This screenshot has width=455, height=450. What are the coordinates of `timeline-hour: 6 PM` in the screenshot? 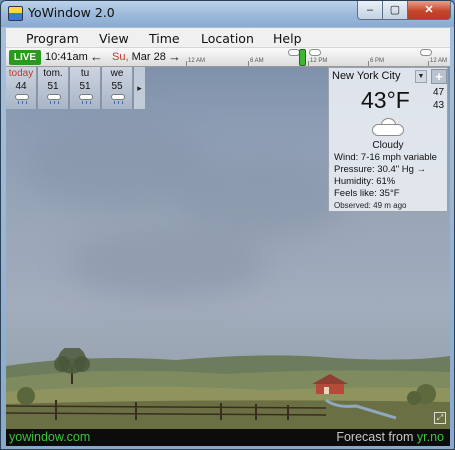 It's located at (377, 61).